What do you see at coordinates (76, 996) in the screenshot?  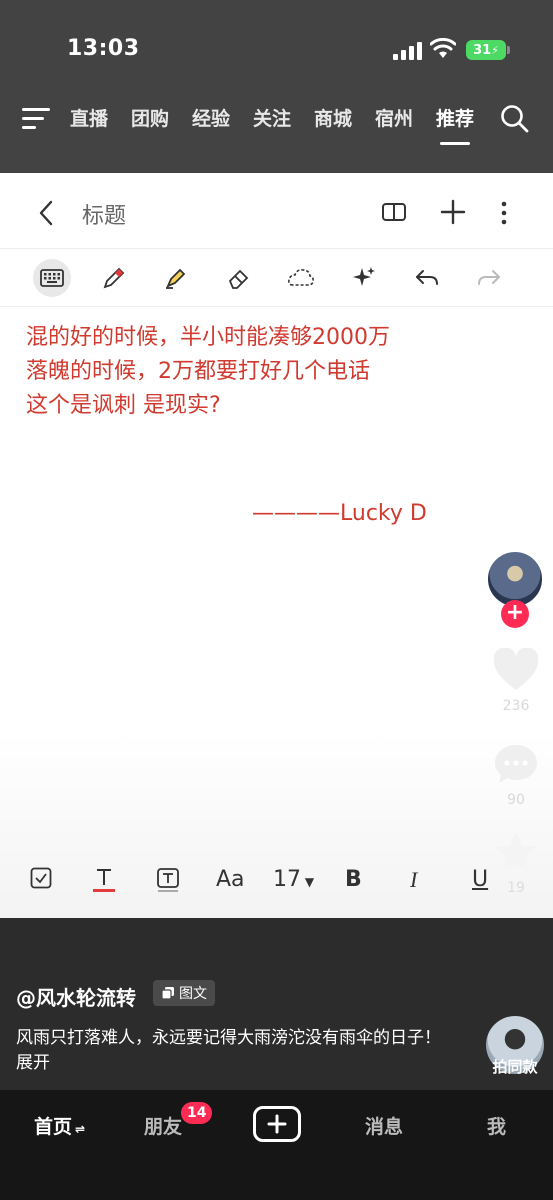 I see `author-name: @风水轮流转` at bounding box center [76, 996].